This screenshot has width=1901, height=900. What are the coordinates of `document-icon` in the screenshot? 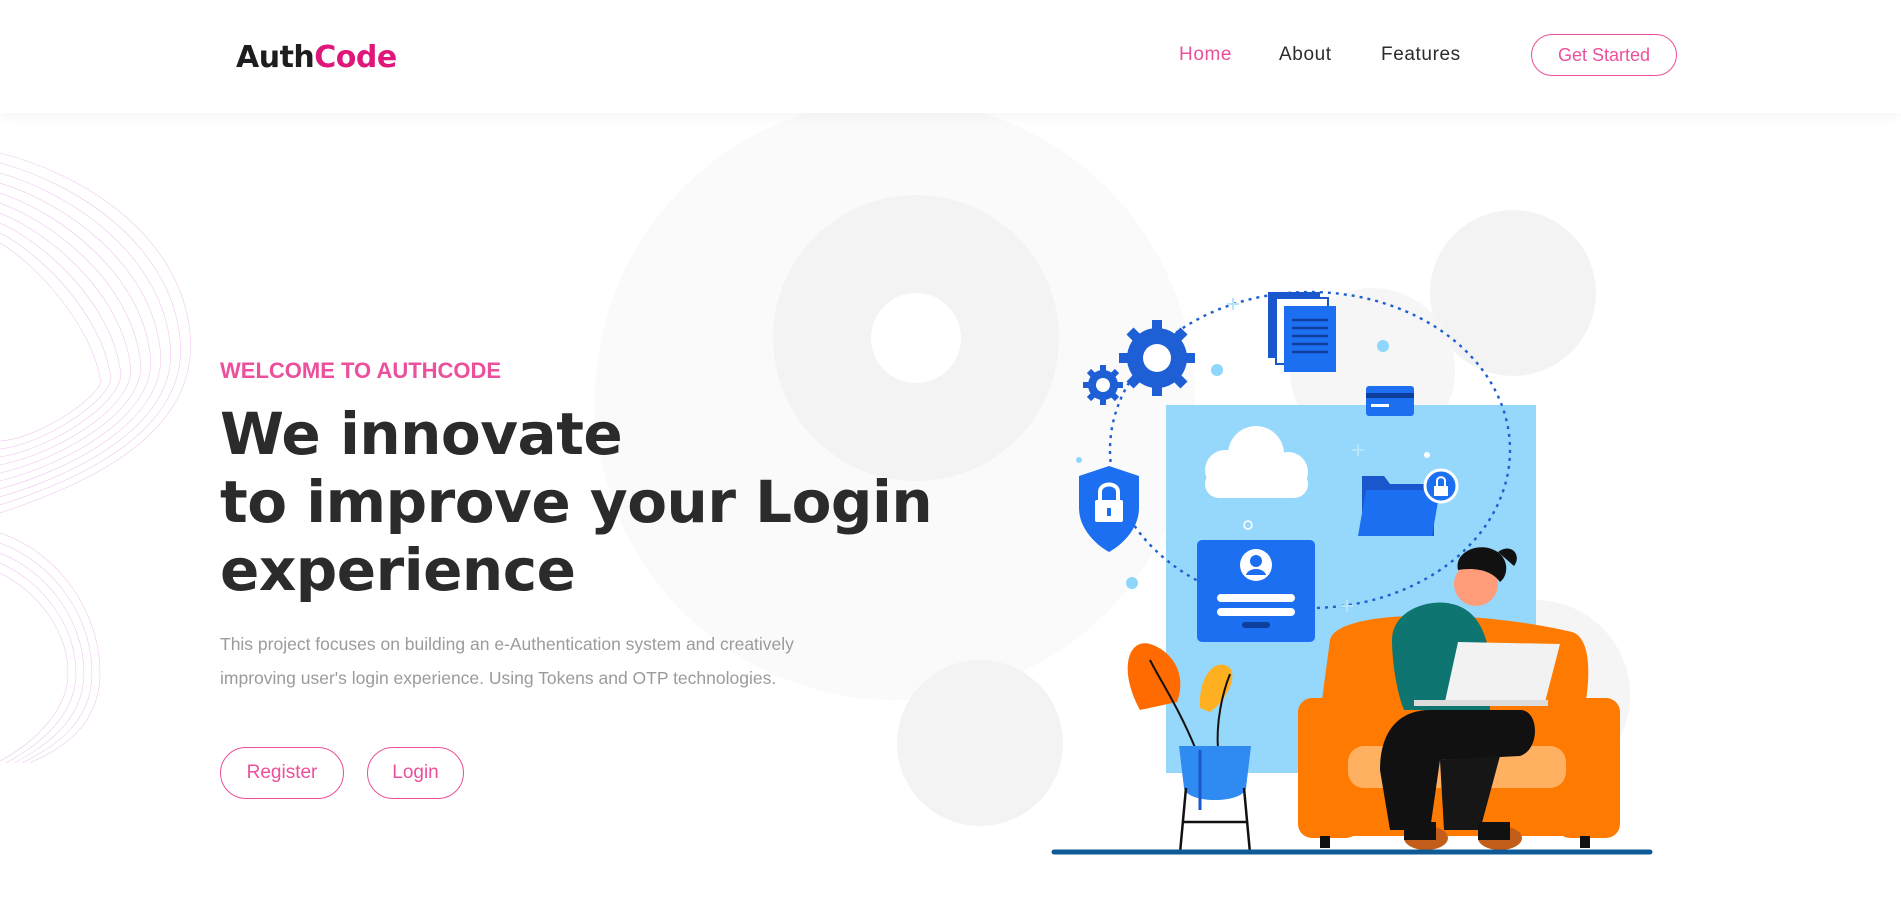 It's located at (1302, 332).